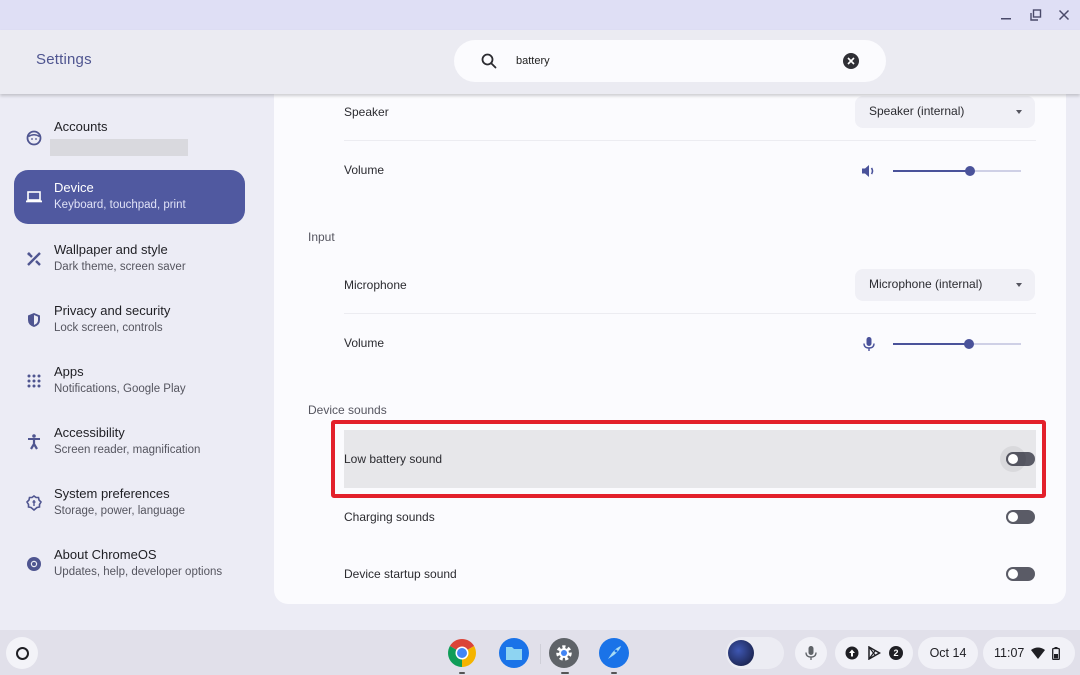 The image size is (1080, 675). I want to click on notification-count-badge: 2, so click(896, 653).